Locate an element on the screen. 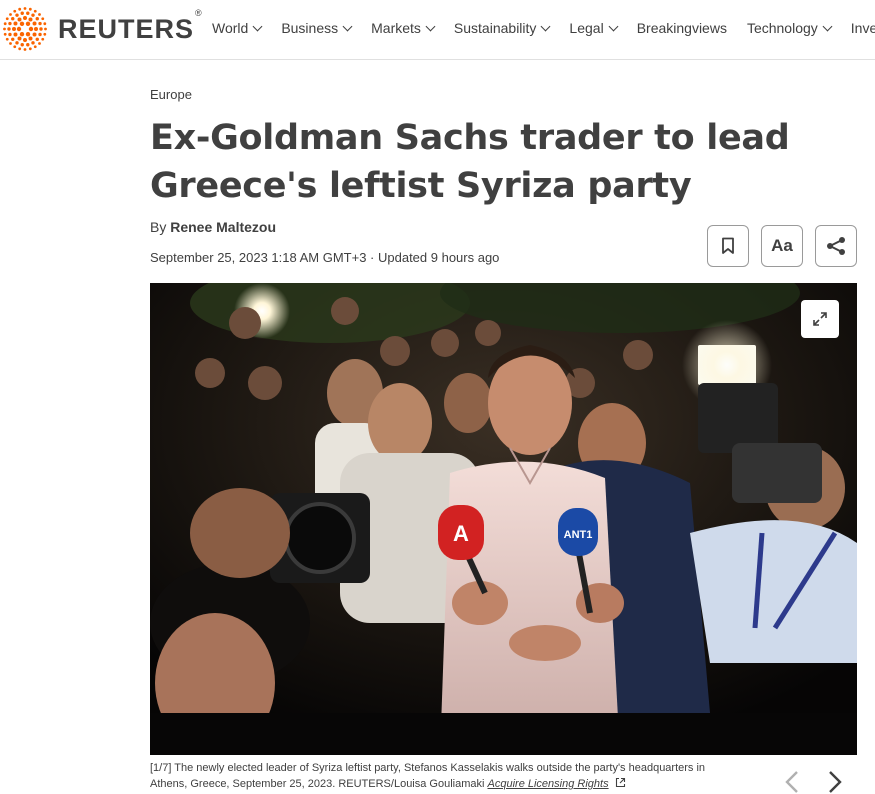  licensing-link: Acquire Licensing Rights is located at coordinates (548, 784).